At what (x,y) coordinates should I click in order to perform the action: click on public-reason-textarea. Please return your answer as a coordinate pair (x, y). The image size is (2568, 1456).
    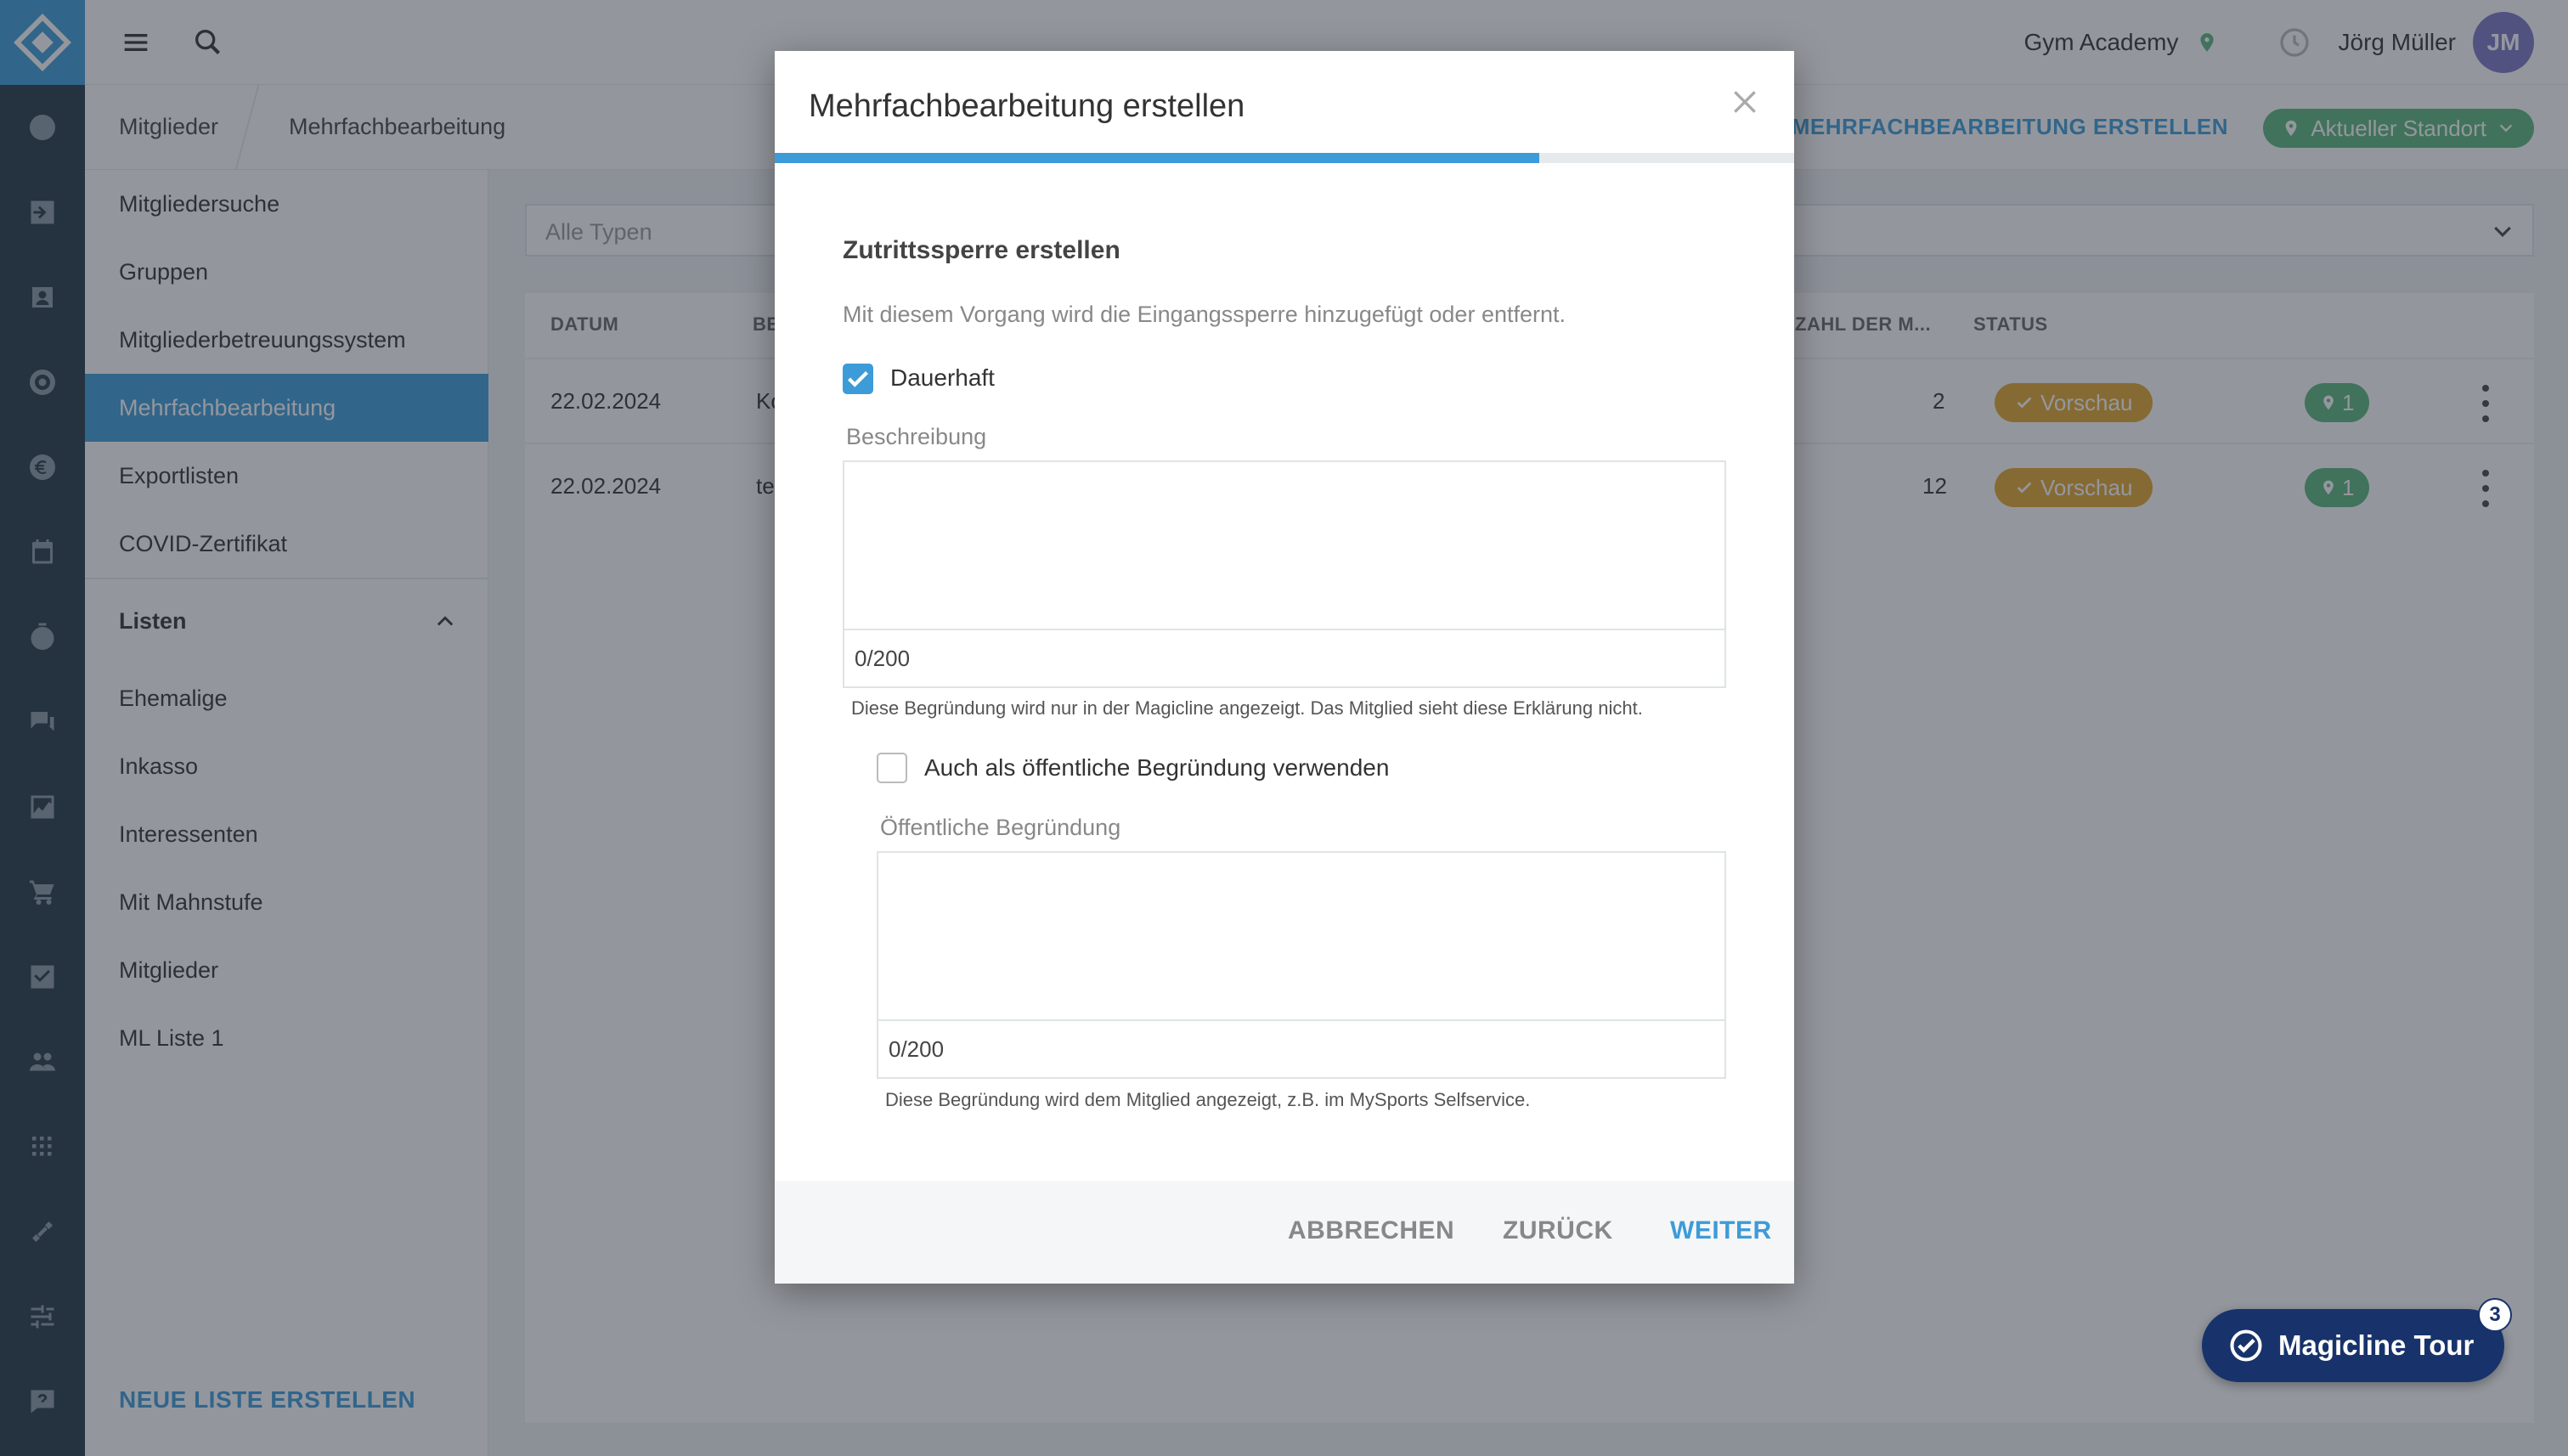
    Looking at the image, I should click on (1301, 936).